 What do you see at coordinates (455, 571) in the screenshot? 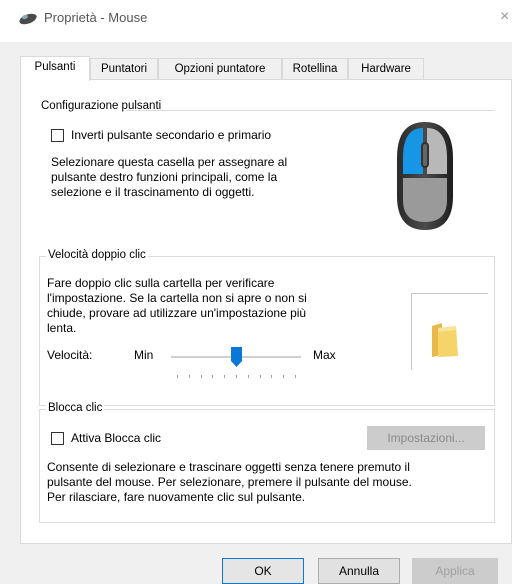
I see `apply-button: Applica` at bounding box center [455, 571].